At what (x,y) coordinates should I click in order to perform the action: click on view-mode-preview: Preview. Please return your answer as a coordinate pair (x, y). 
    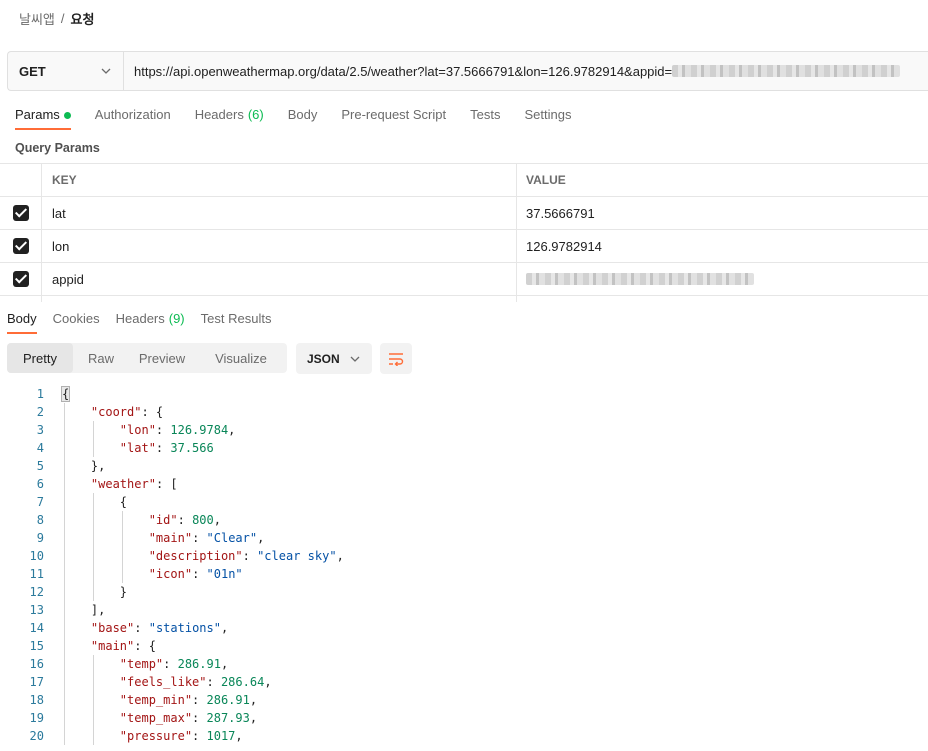
    Looking at the image, I should click on (162, 358).